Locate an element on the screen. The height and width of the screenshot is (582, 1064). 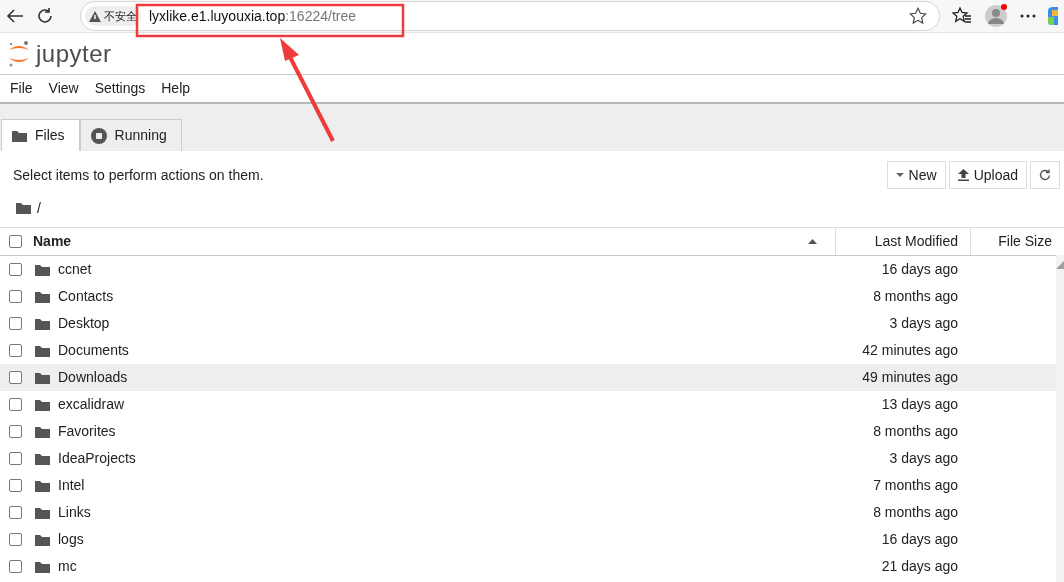
column-header: File Size is located at coordinates (1025, 241).